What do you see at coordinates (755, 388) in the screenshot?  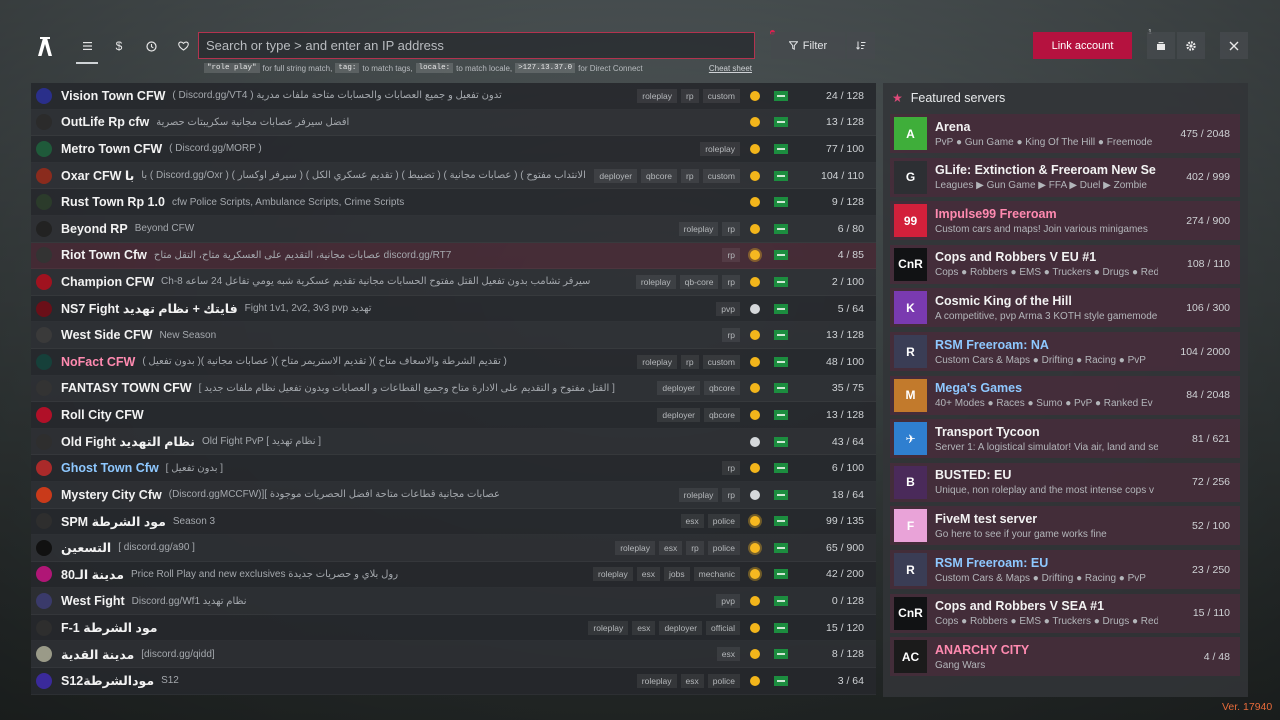 I see `sun-icon` at bounding box center [755, 388].